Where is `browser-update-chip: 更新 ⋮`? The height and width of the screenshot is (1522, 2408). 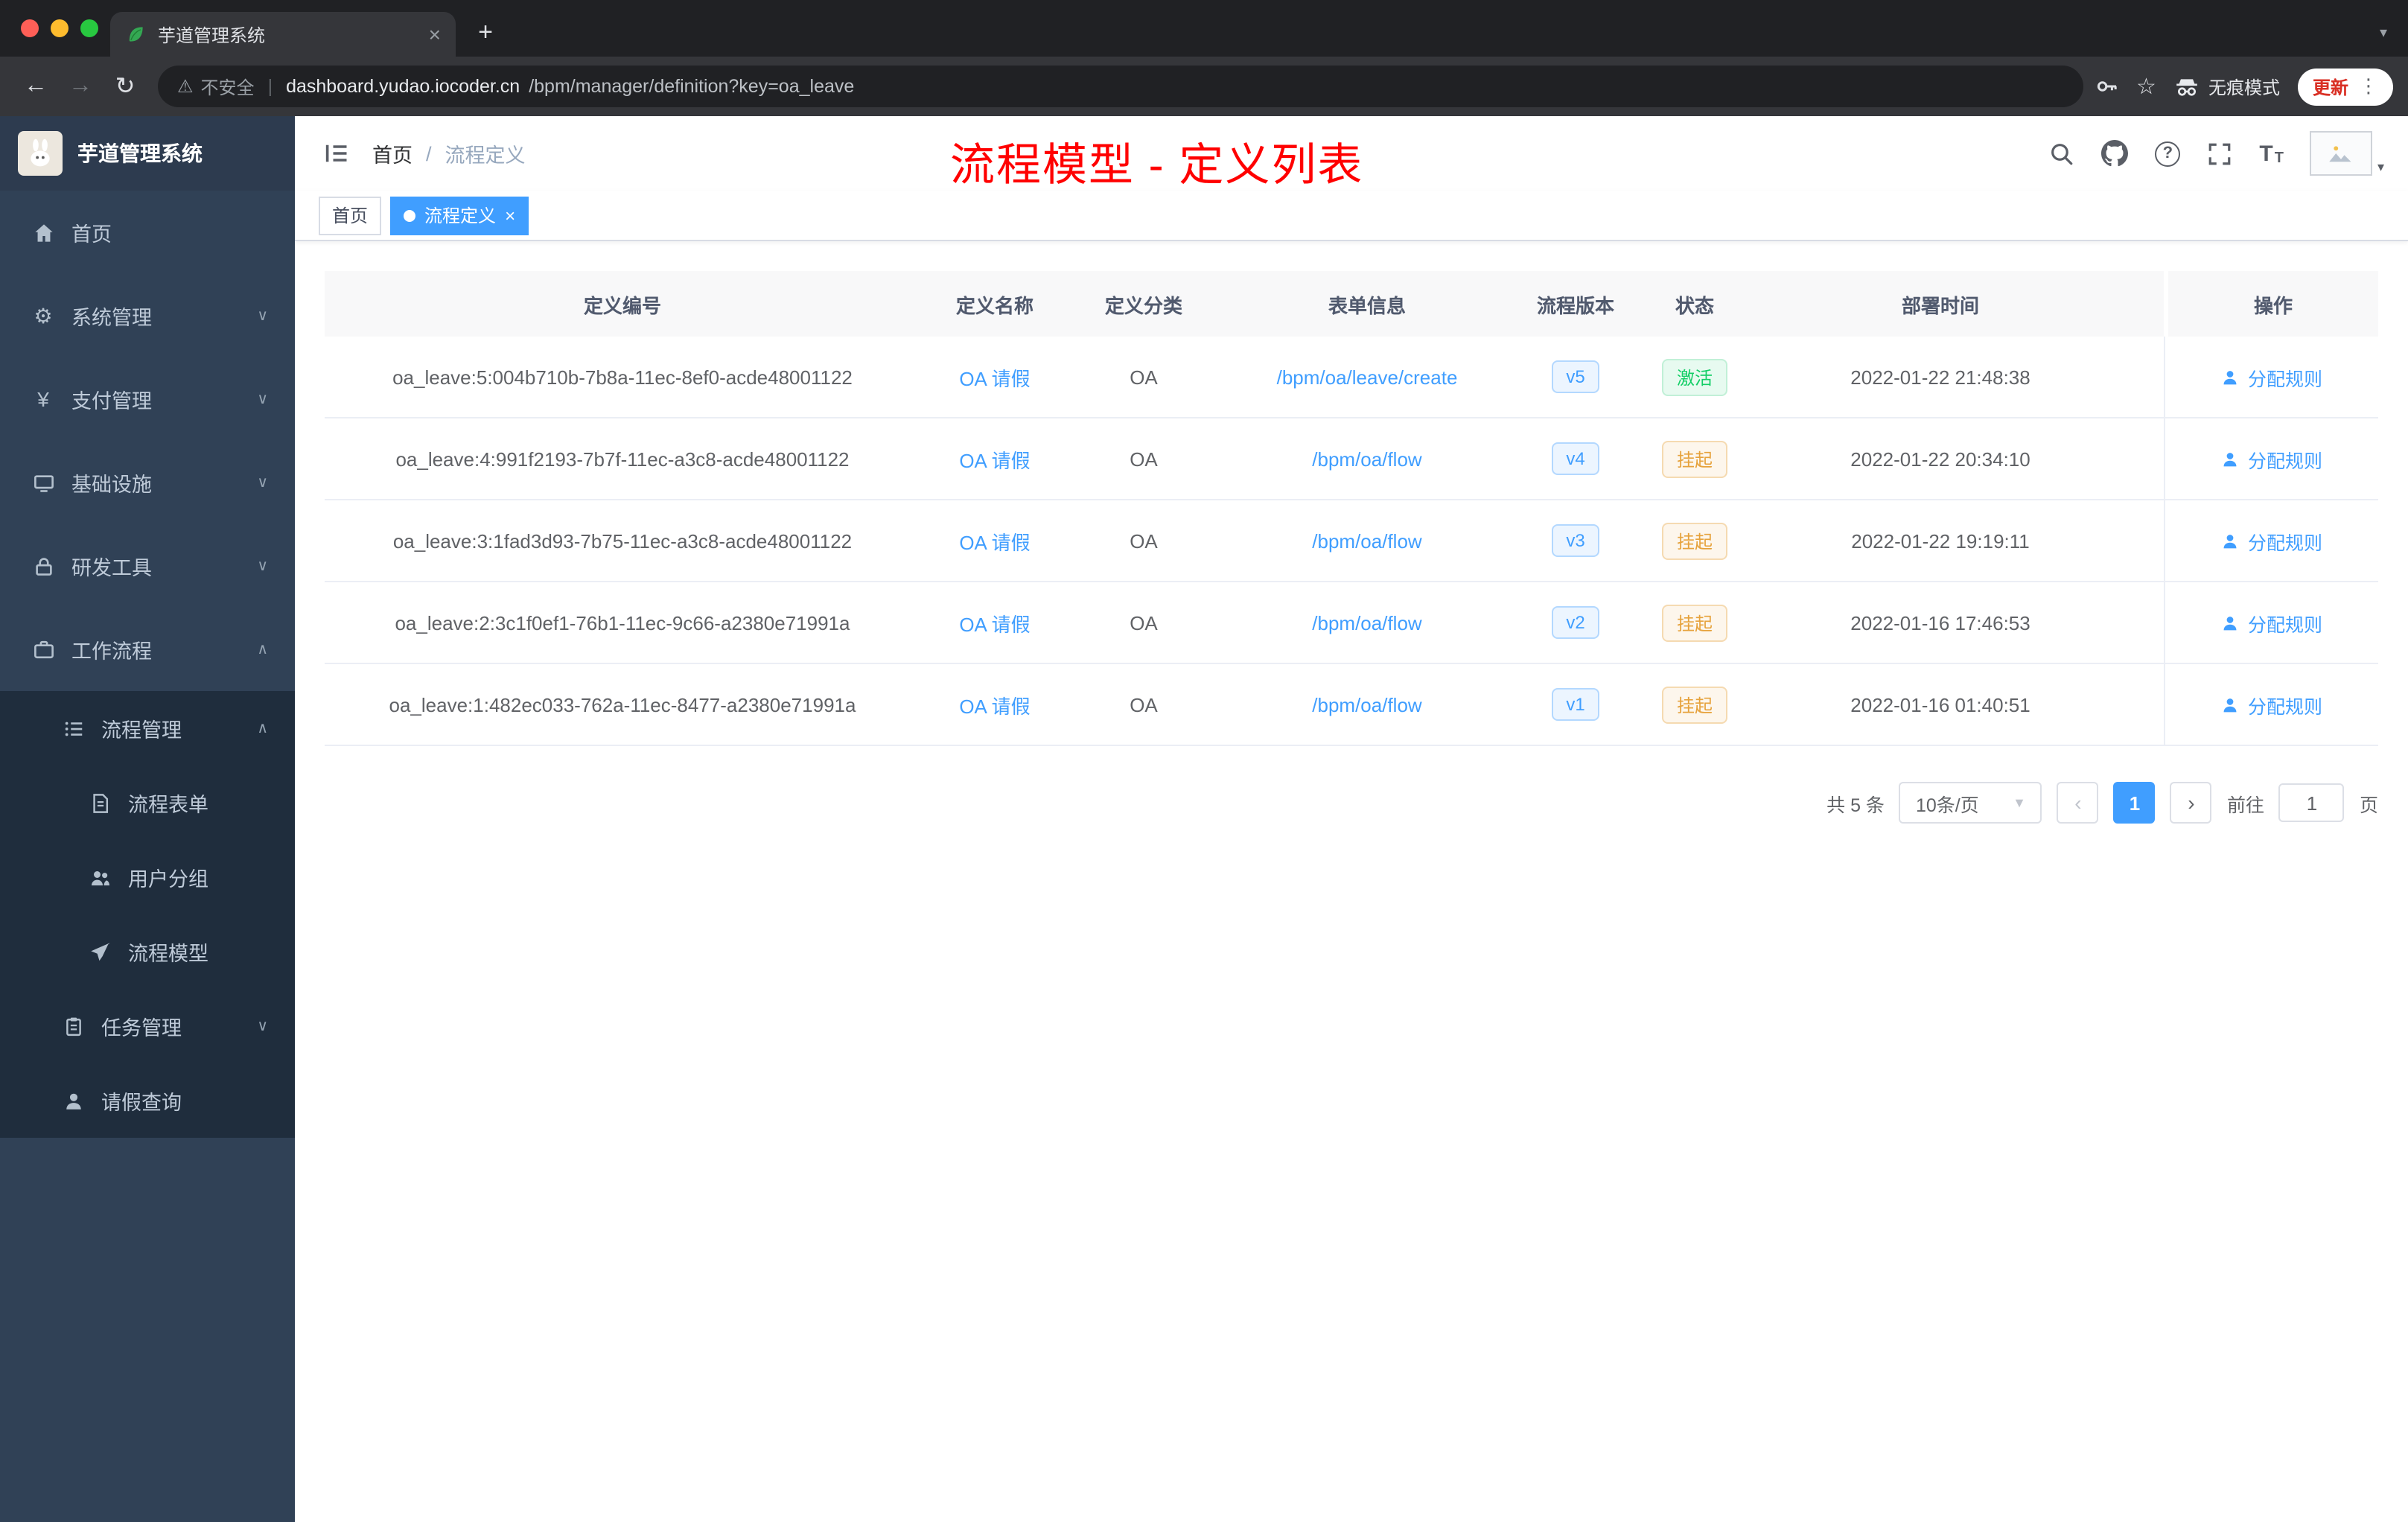 browser-update-chip: 更新 ⋮ is located at coordinates (2345, 86).